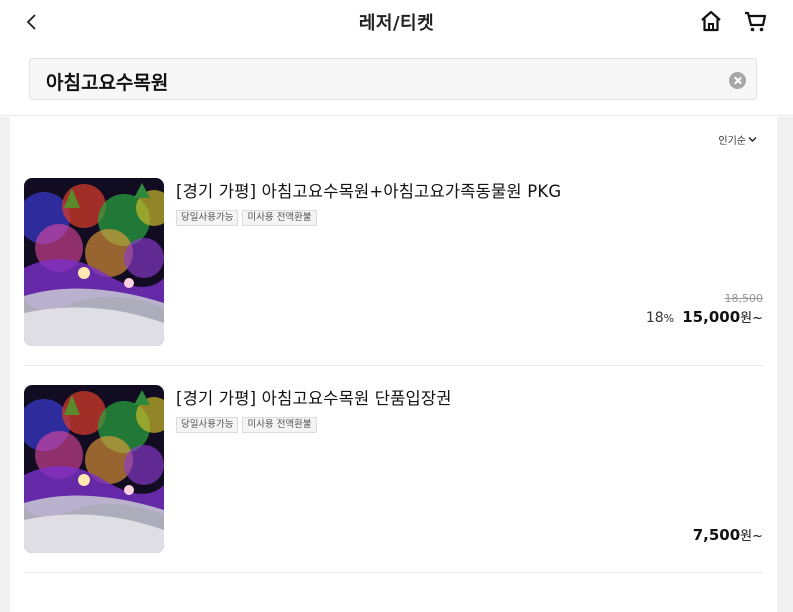 This screenshot has height=612, width=793. What do you see at coordinates (393, 138) in the screenshot?
I see `sort-bar: 인기순` at bounding box center [393, 138].